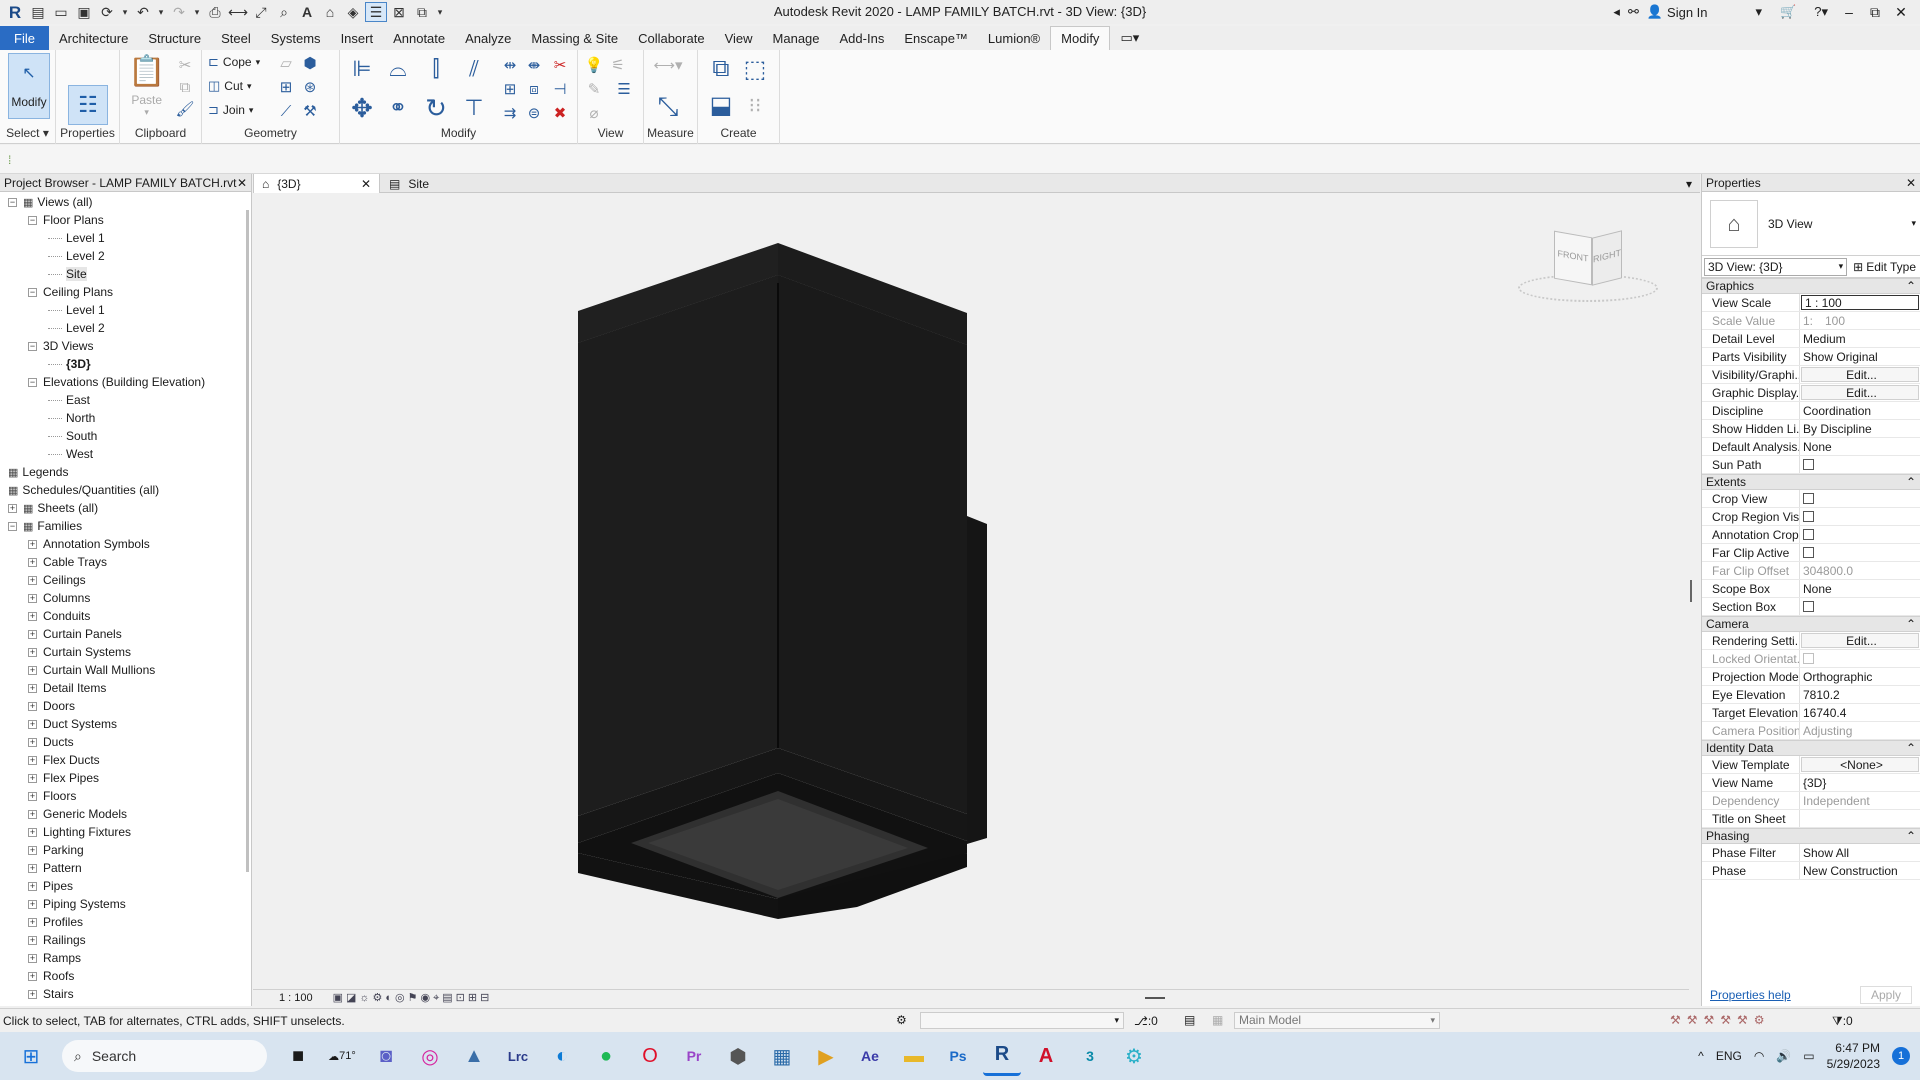 The height and width of the screenshot is (1080, 1920). Describe the element at coordinates (55, 922) in the screenshot. I see `browser-item: + Profiles` at that location.